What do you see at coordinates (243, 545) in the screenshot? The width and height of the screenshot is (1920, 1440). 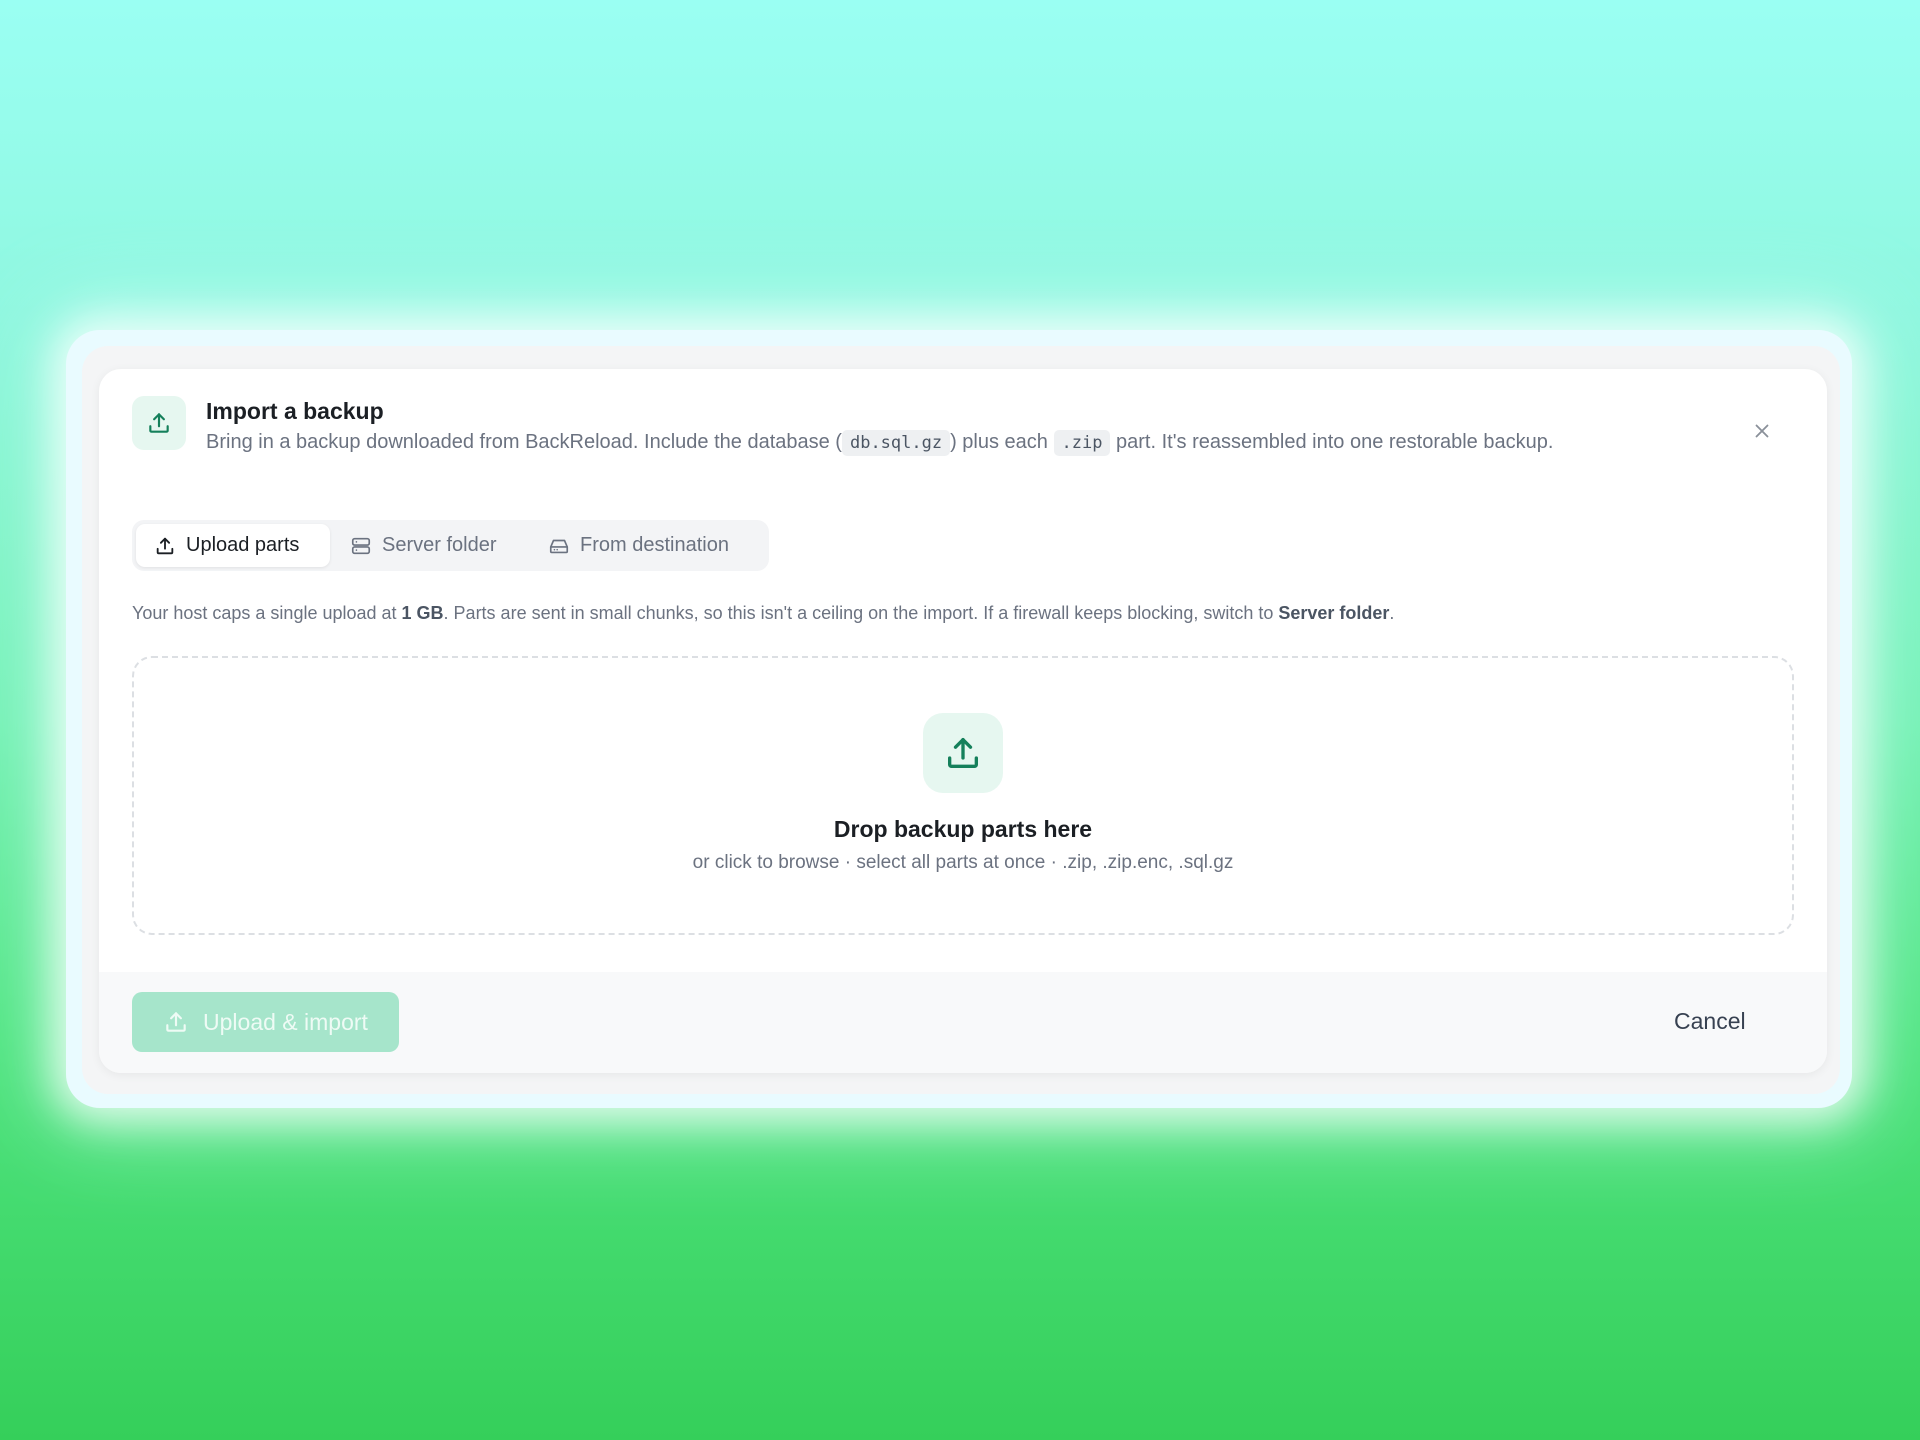 I see `tab-label: Upload parts` at bounding box center [243, 545].